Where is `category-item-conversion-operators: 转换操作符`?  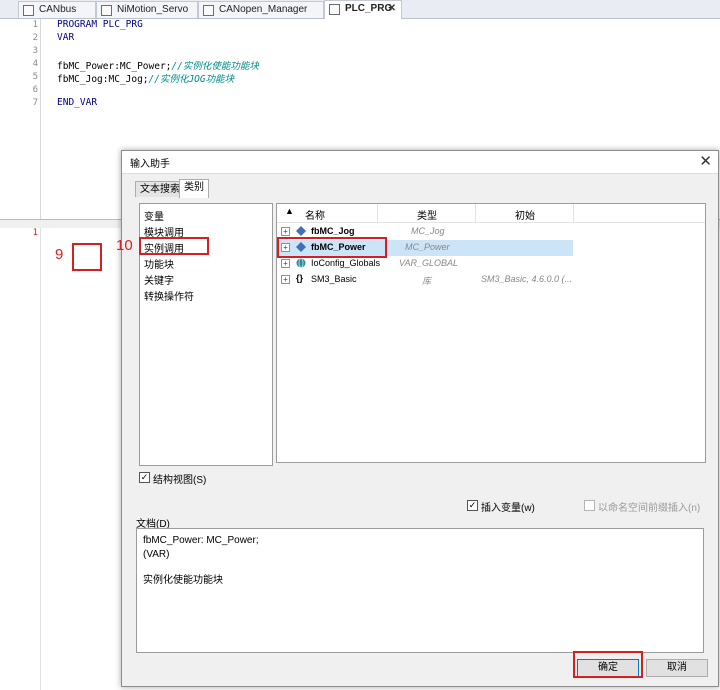
category-item-conversion-operators: 转换操作符 is located at coordinates (169, 295).